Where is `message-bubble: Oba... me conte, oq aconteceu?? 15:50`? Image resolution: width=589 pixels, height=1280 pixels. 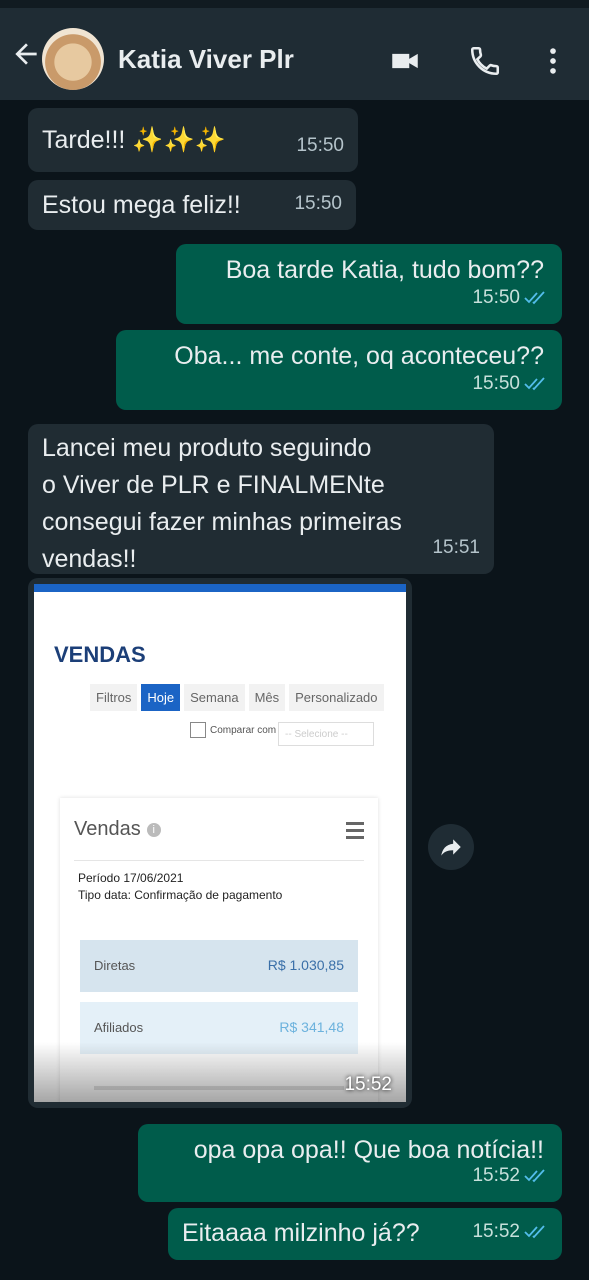
message-bubble: Oba... me conte, oq aconteceu?? 15:50 is located at coordinates (339, 370).